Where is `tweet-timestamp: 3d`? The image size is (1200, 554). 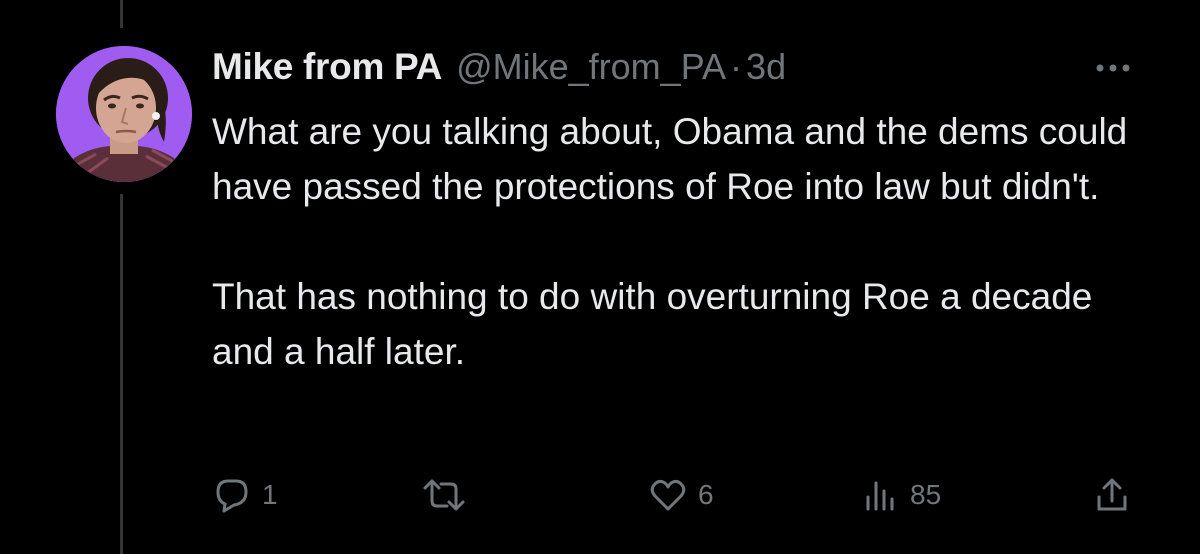 tweet-timestamp: 3d is located at coordinates (766, 67).